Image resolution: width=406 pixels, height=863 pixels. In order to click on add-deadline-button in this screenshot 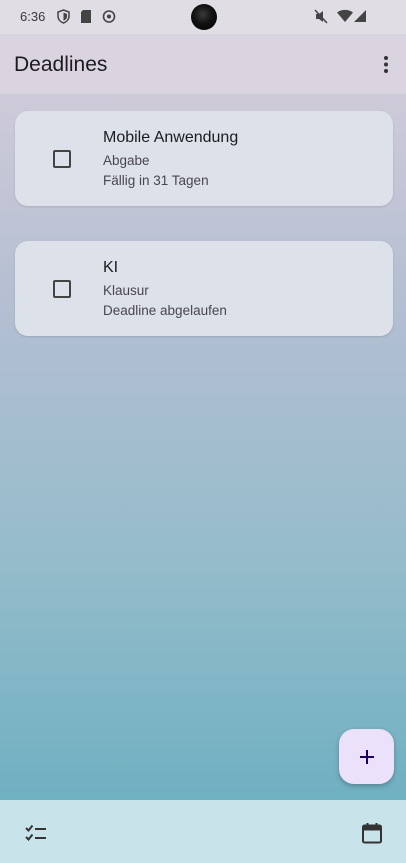, I will do `click(366, 756)`.